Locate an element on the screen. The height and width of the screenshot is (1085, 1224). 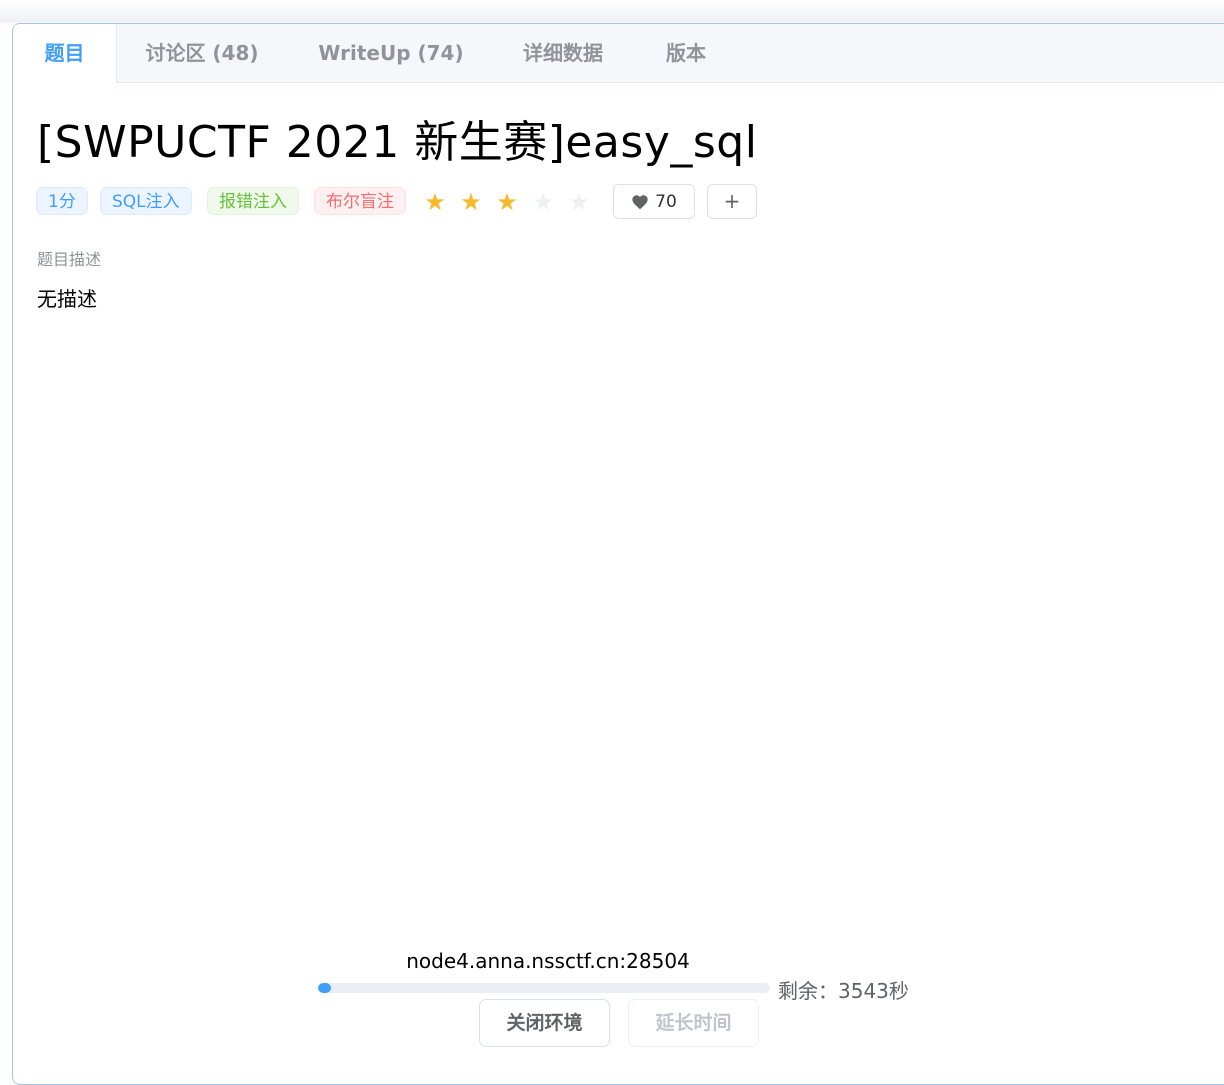
description-label: 题目描述 is located at coordinates (69, 259).